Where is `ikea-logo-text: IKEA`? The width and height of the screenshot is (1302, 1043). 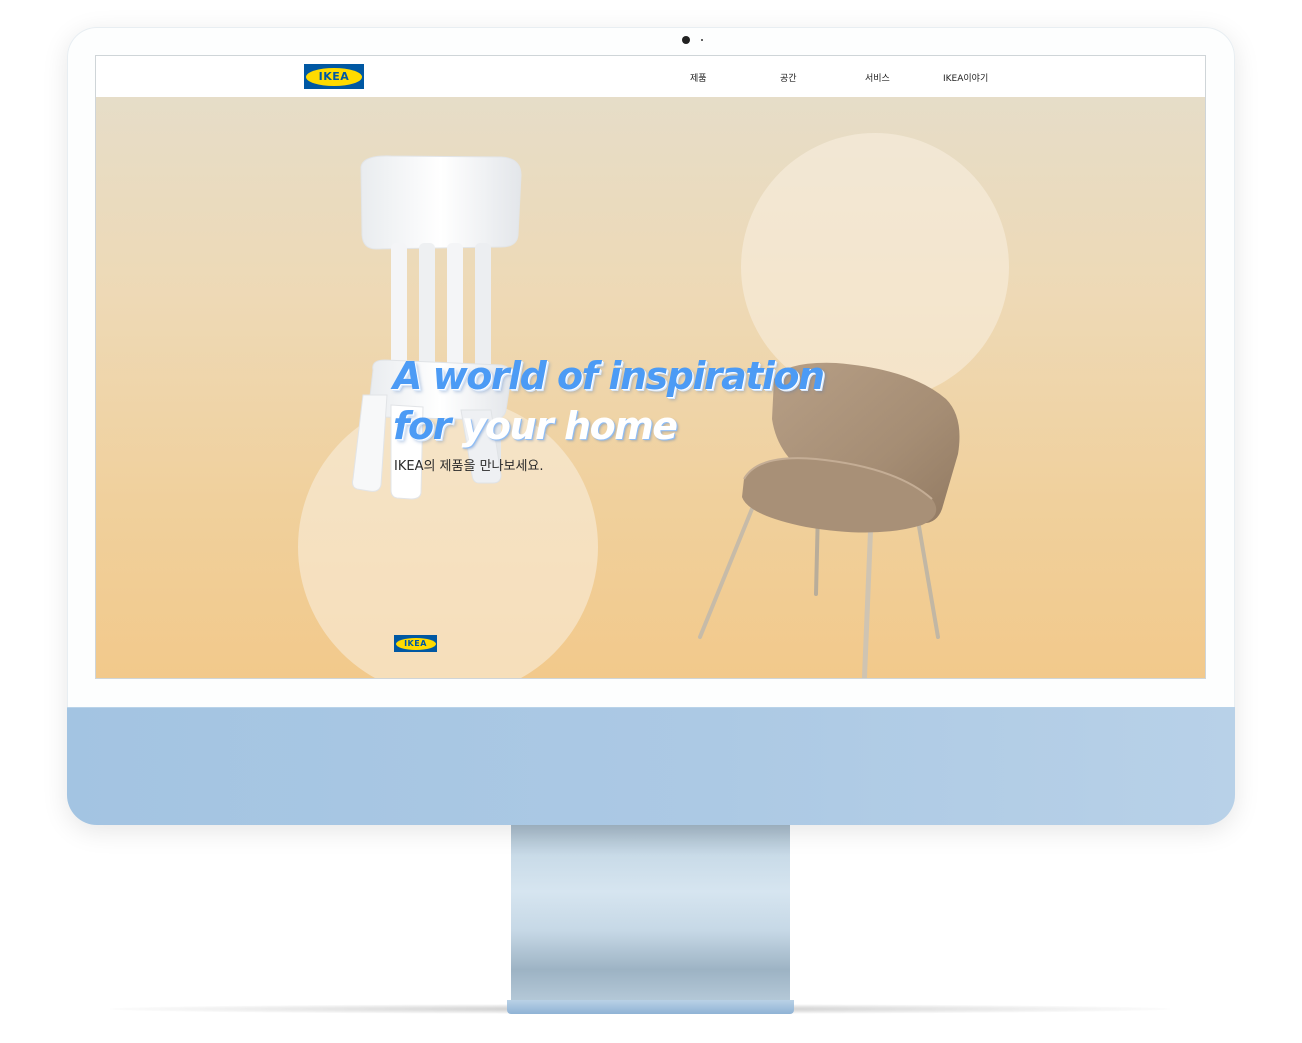 ikea-logo-text: IKEA is located at coordinates (334, 76).